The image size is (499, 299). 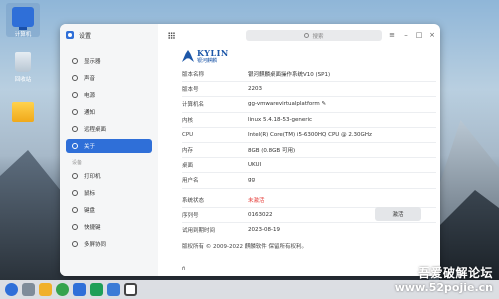 I want to click on sidebar-item-label: 打印机, so click(x=92, y=177).